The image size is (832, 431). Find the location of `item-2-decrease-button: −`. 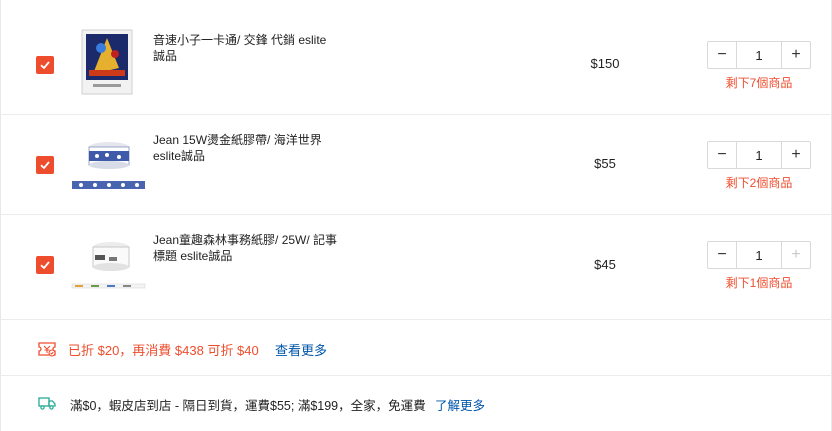

item-2-decrease-button: − is located at coordinates (722, 155).